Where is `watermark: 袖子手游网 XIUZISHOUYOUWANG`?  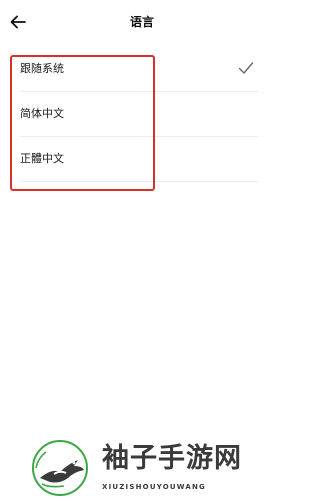
watermark: 袖子手游网 XIUZISHOUYOUWANG is located at coordinates (155, 468).